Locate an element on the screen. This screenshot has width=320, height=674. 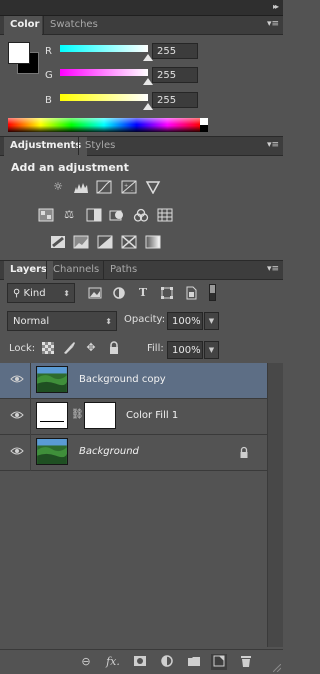
layer-name: Color Fill 1 is located at coordinates (152, 415).